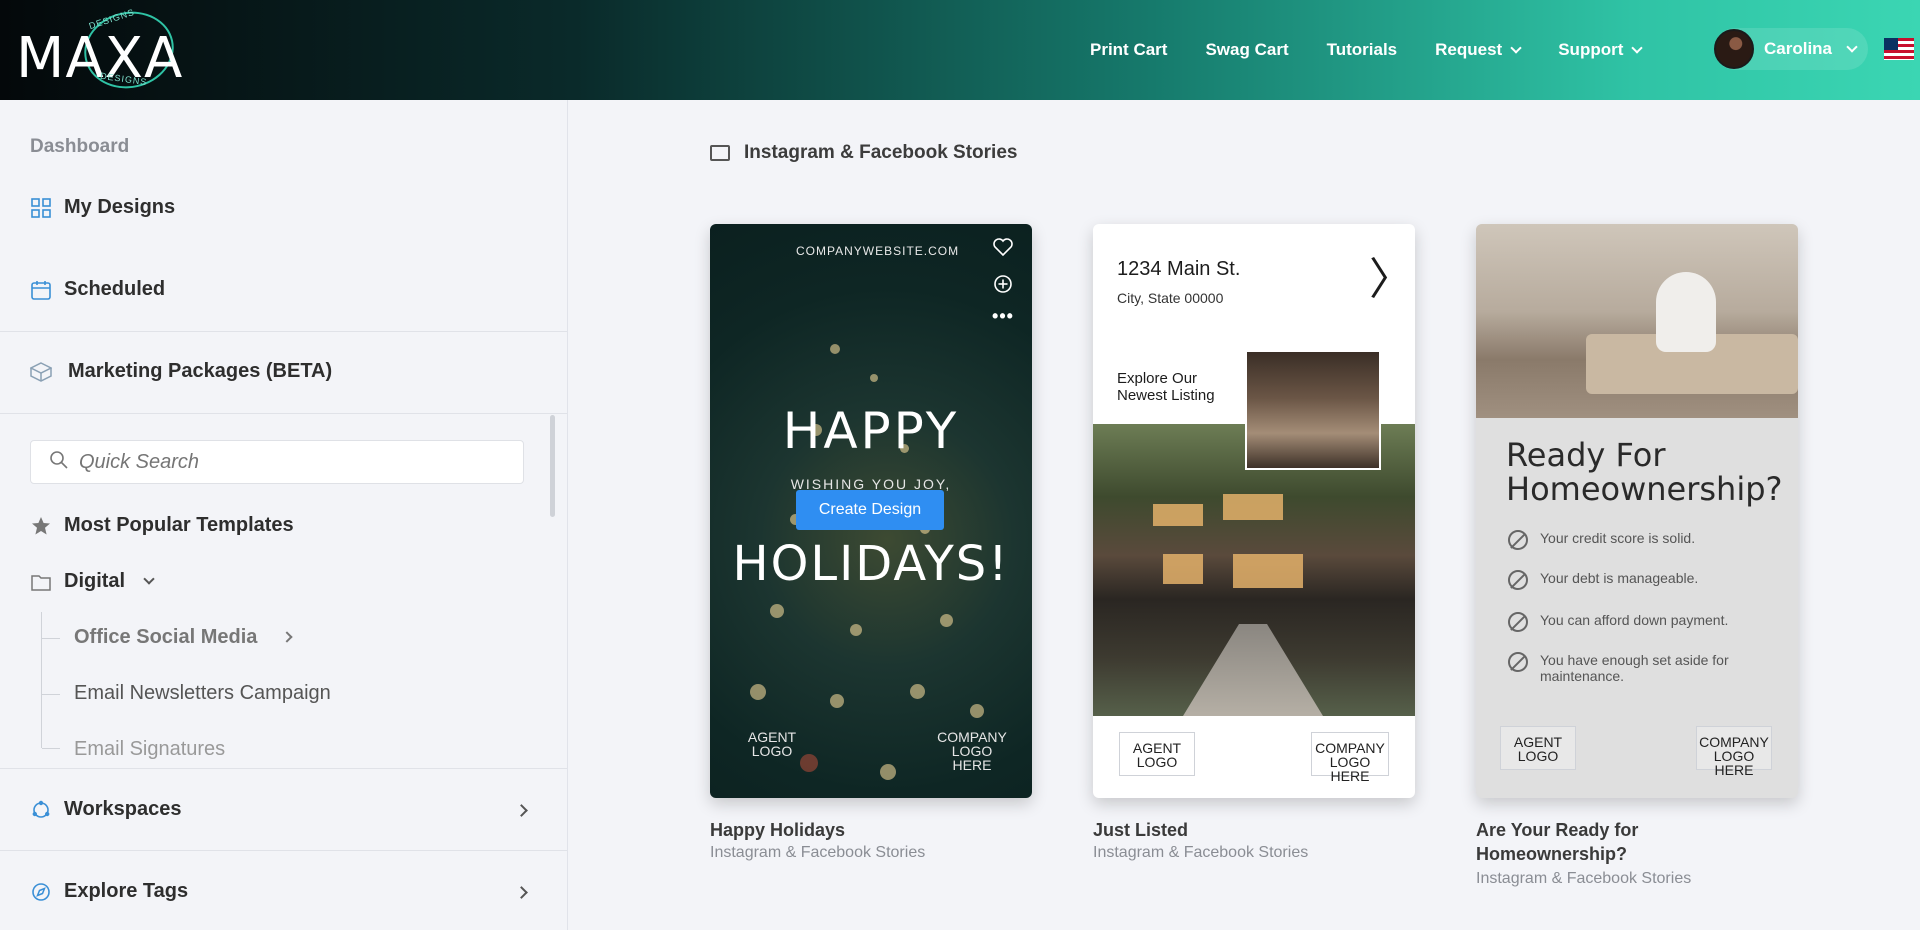 The image size is (1920, 930). I want to click on maxa-logo: MAXA DESIGNS DESIGNS, so click(109, 50).